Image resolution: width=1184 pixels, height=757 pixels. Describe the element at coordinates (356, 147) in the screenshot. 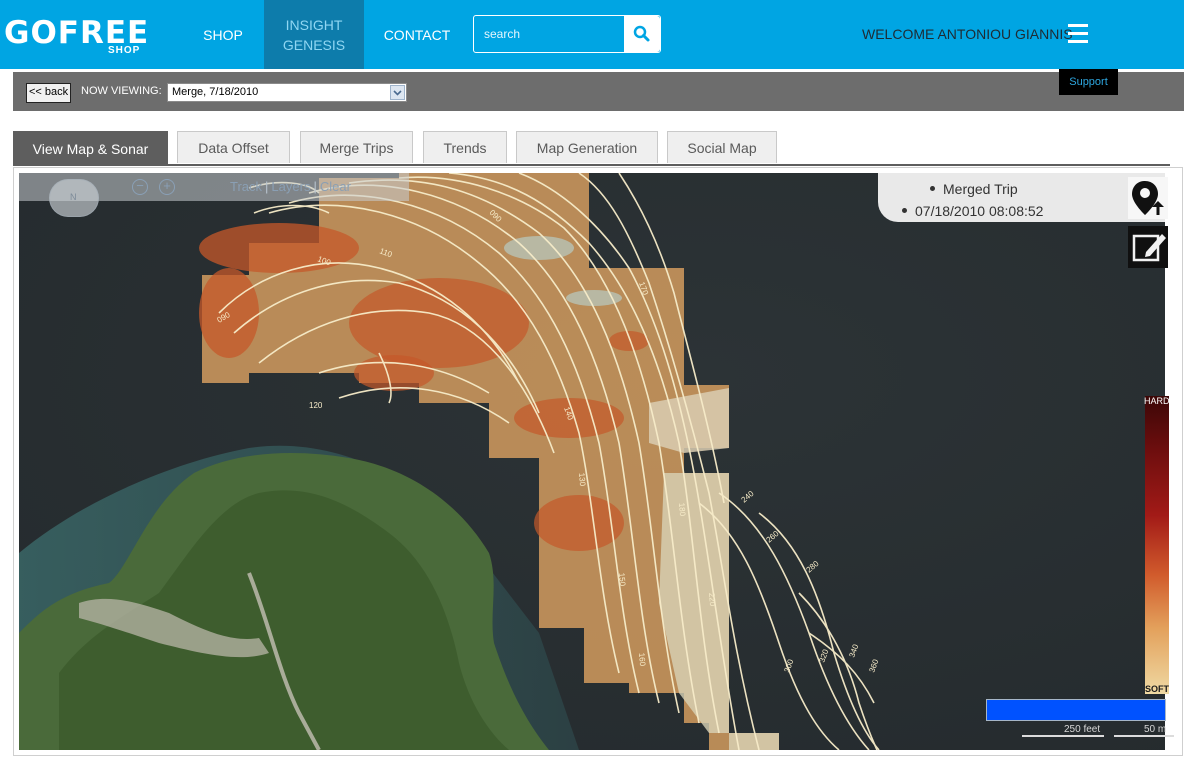

I see `tab-merge-trips: Merge Trips` at that location.